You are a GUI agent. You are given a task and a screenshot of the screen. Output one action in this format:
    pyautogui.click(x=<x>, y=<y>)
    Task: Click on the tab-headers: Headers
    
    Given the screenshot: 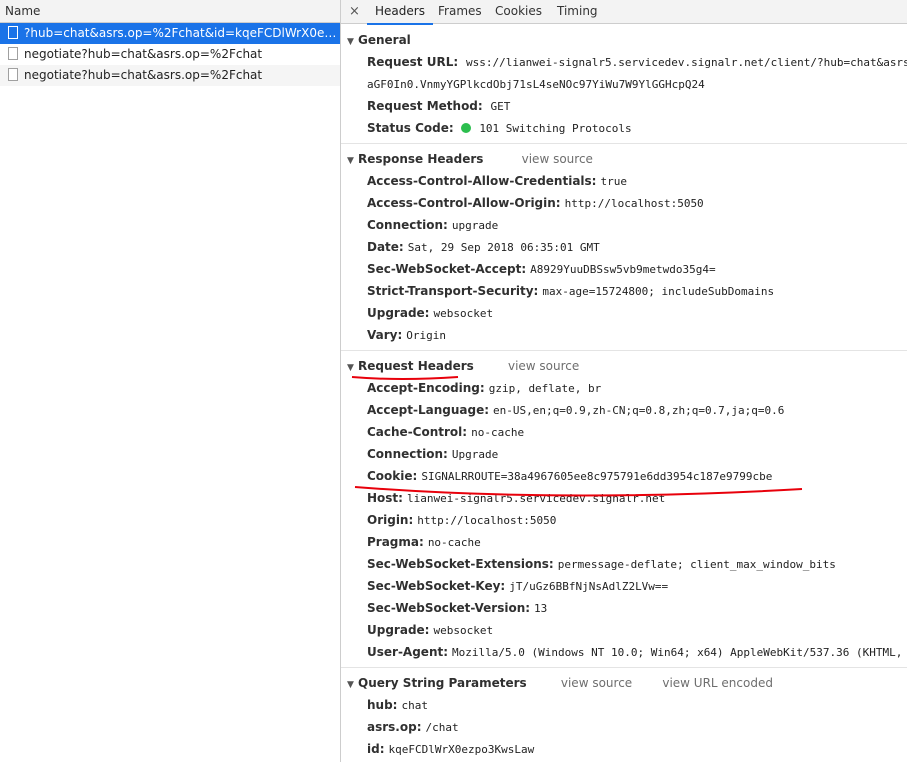 What is the action you would take?
    pyautogui.click(x=400, y=12)
    